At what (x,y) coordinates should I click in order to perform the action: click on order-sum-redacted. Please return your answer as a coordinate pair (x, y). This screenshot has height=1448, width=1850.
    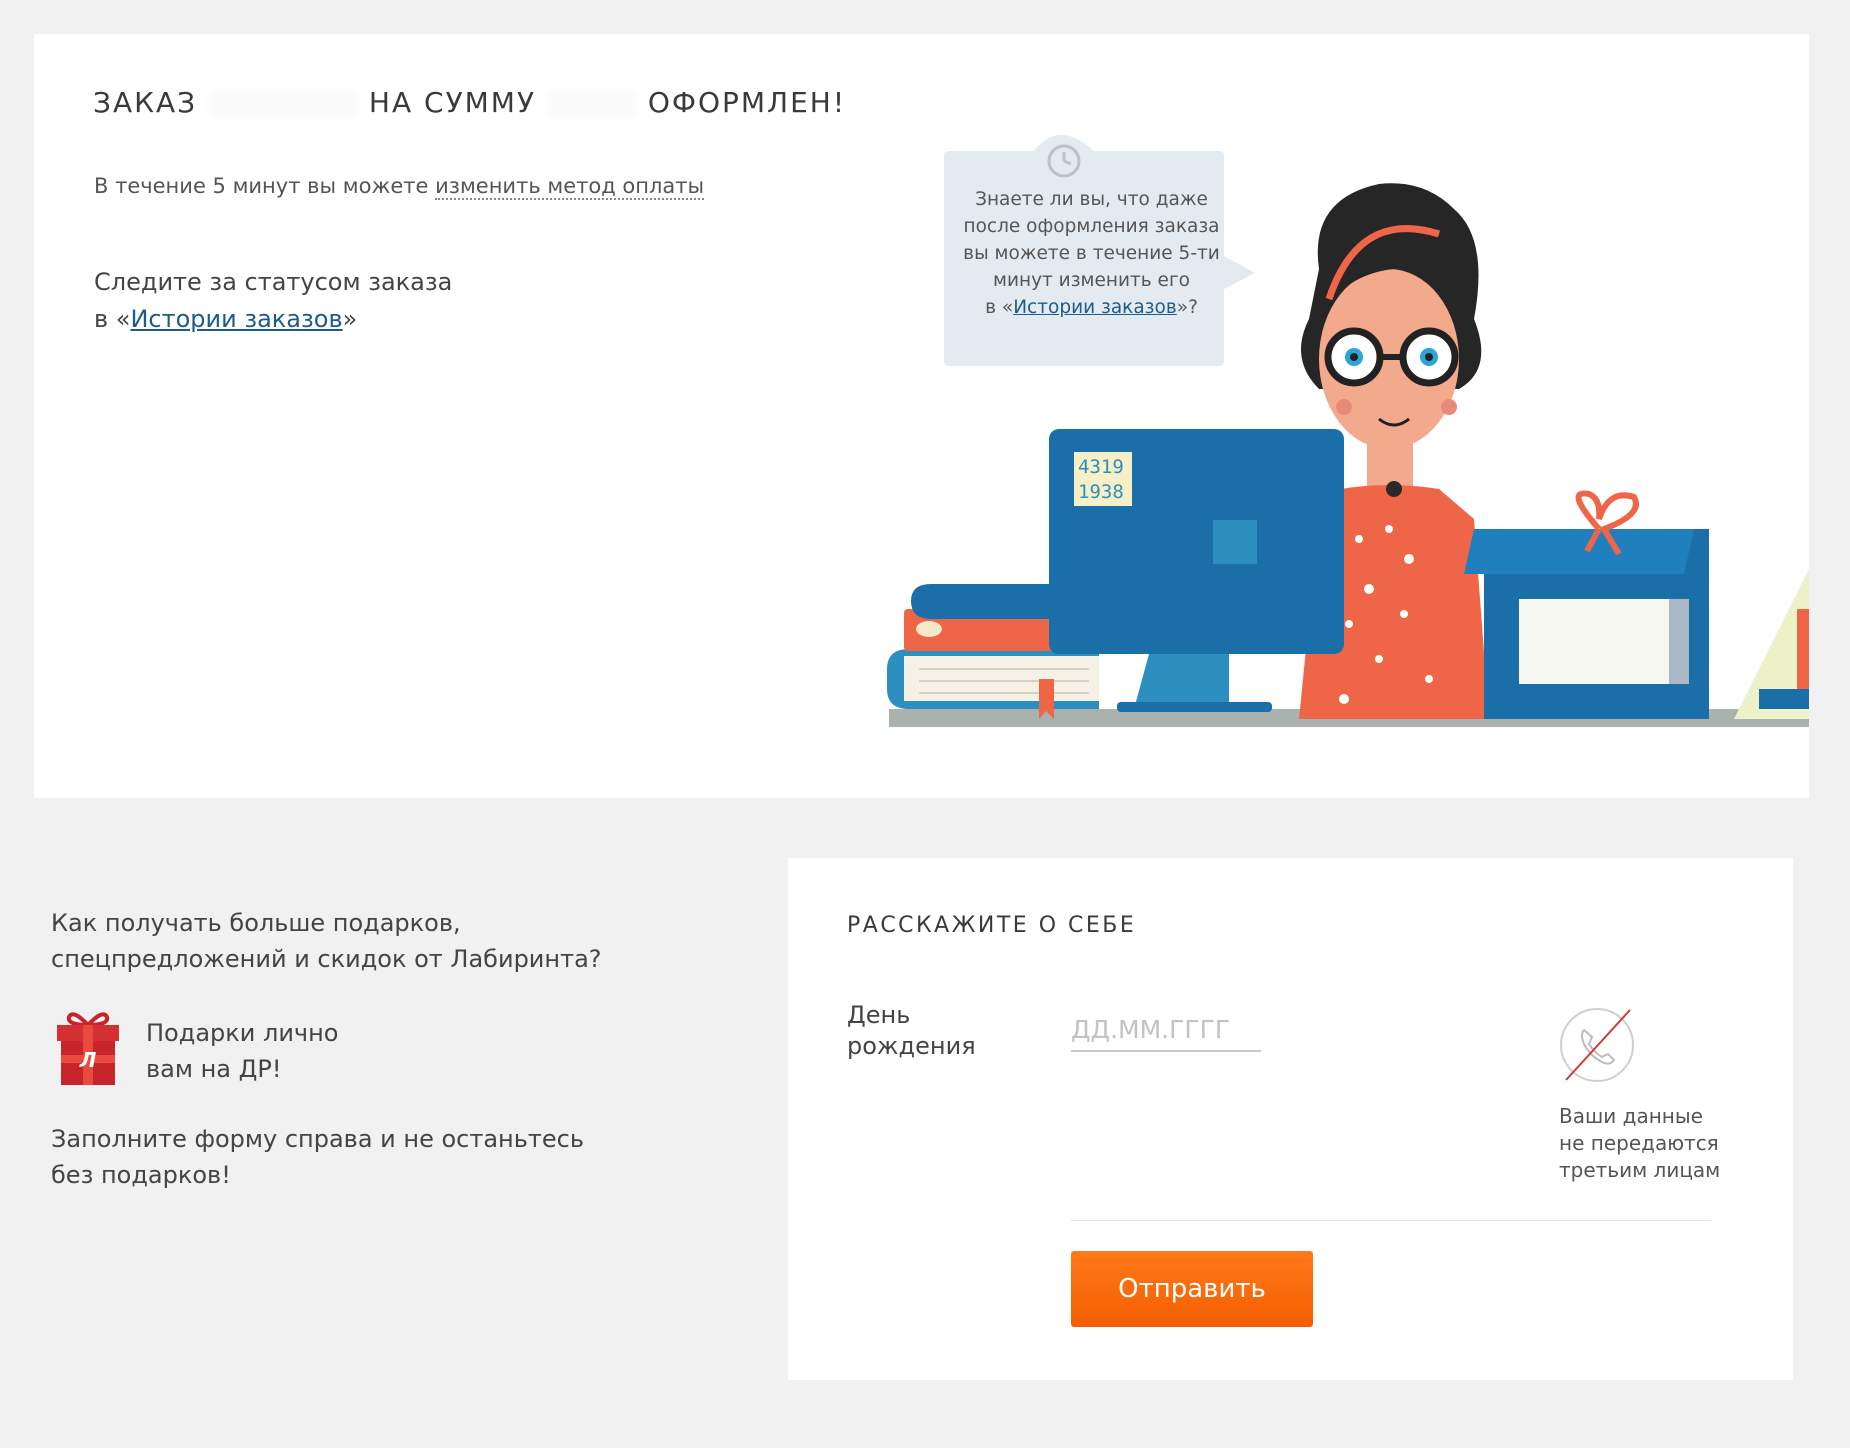
    Looking at the image, I should click on (591, 104).